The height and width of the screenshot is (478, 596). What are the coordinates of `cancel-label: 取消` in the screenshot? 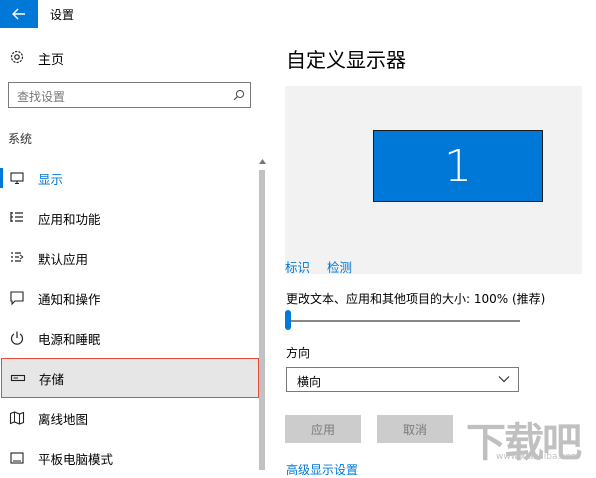 It's located at (414, 429).